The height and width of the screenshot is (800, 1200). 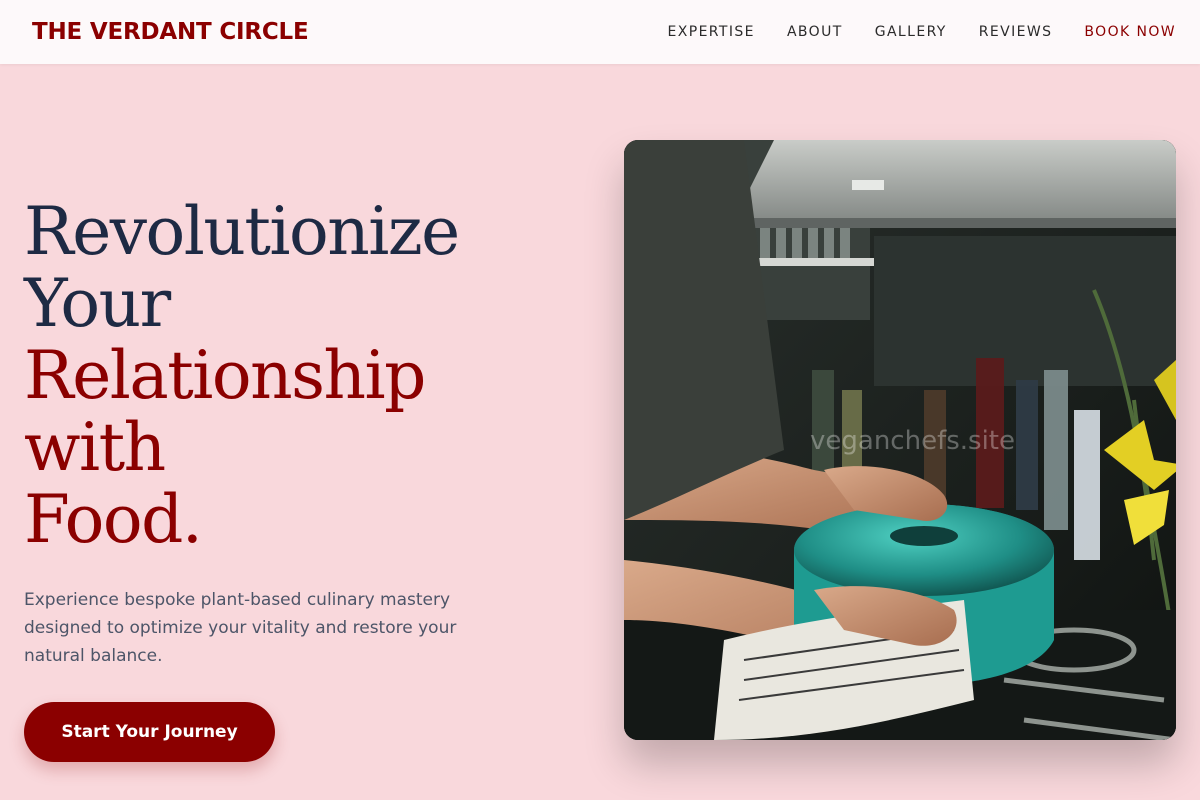 I want to click on headline-accent-line-3: Relationship with, so click(x=225, y=411).